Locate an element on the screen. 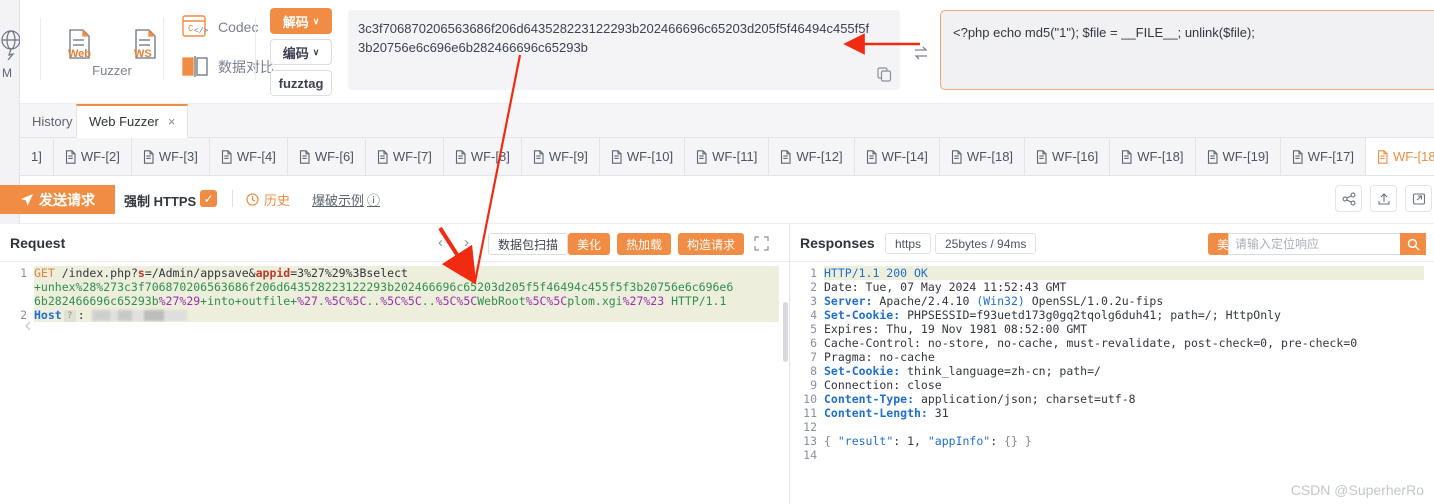 The width and height of the screenshot is (1434, 504). encode-button: 编码 ∨ is located at coordinates (301, 52).